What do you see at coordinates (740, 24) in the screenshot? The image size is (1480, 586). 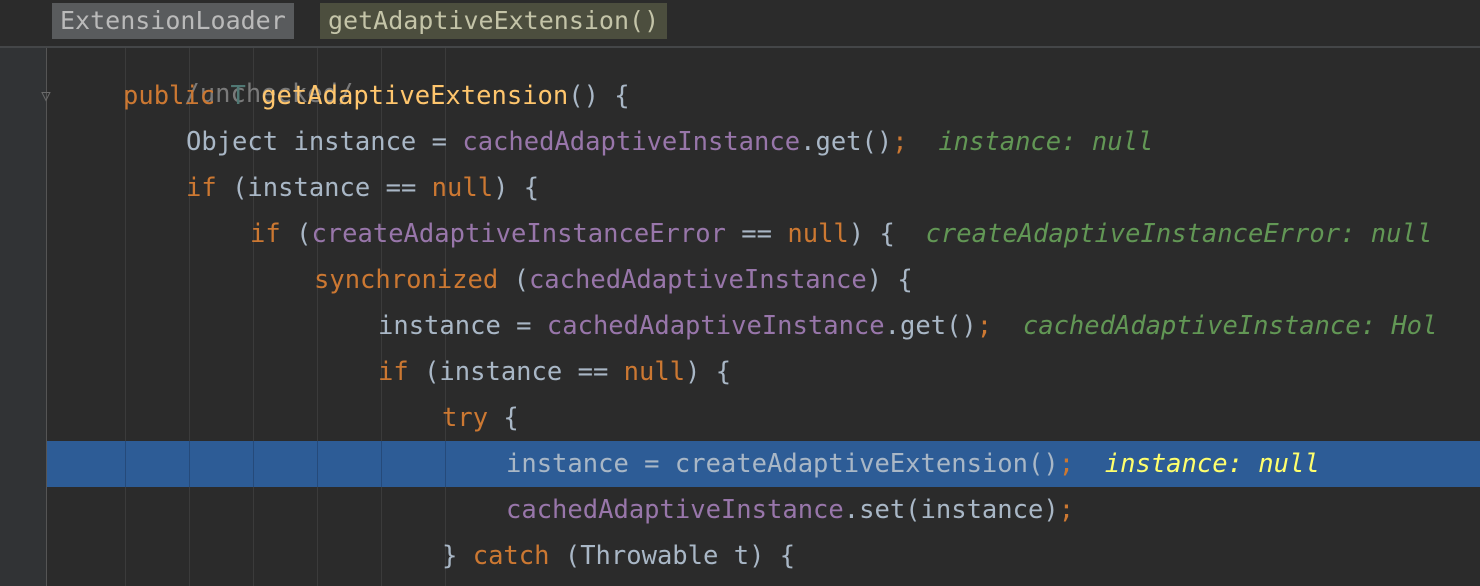 I see `breadcrumb: ExtensionLoader getAdaptiveExtension()` at bounding box center [740, 24].